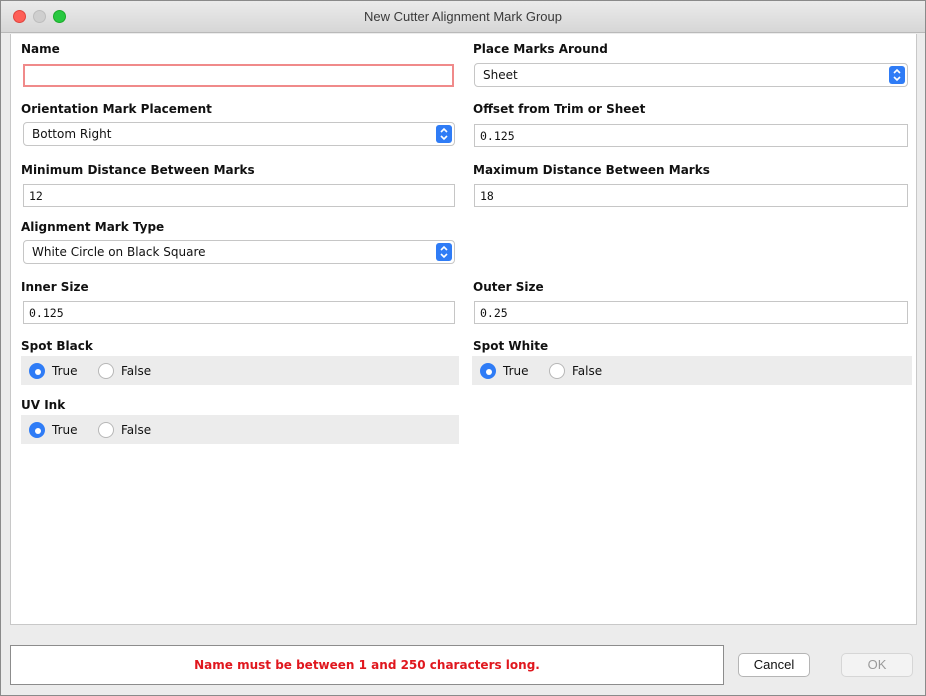  What do you see at coordinates (43, 405) in the screenshot?
I see `uv-ink-label: UV Ink` at bounding box center [43, 405].